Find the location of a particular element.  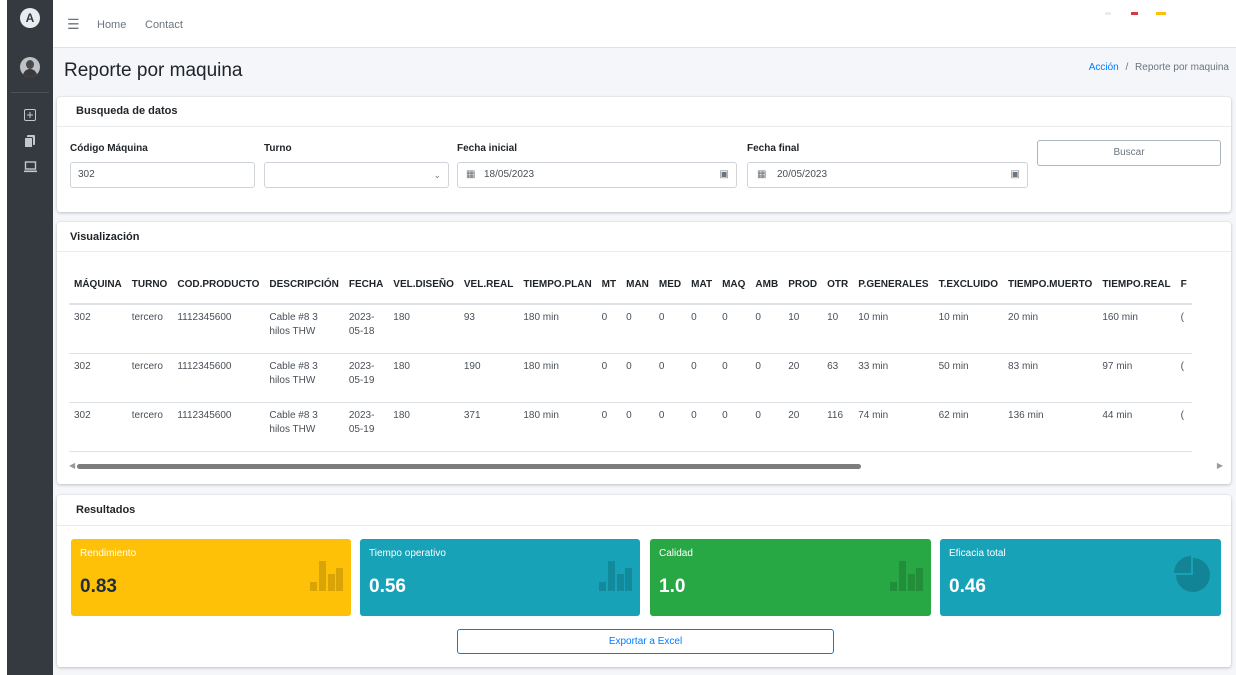

table-cell: 1112345600 is located at coordinates (218, 329).